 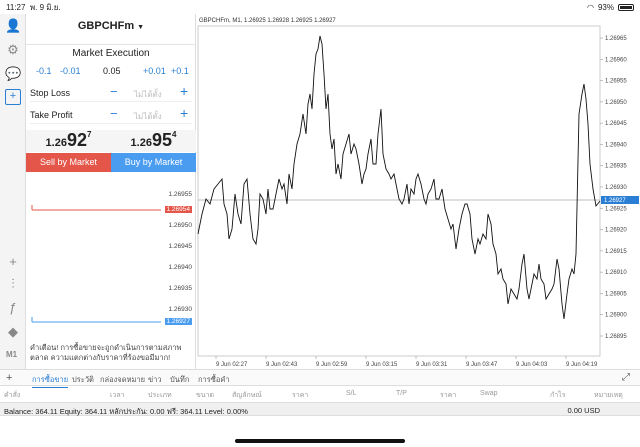 I want to click on sell-by-market-button: Sell by Market, so click(x=68, y=162).